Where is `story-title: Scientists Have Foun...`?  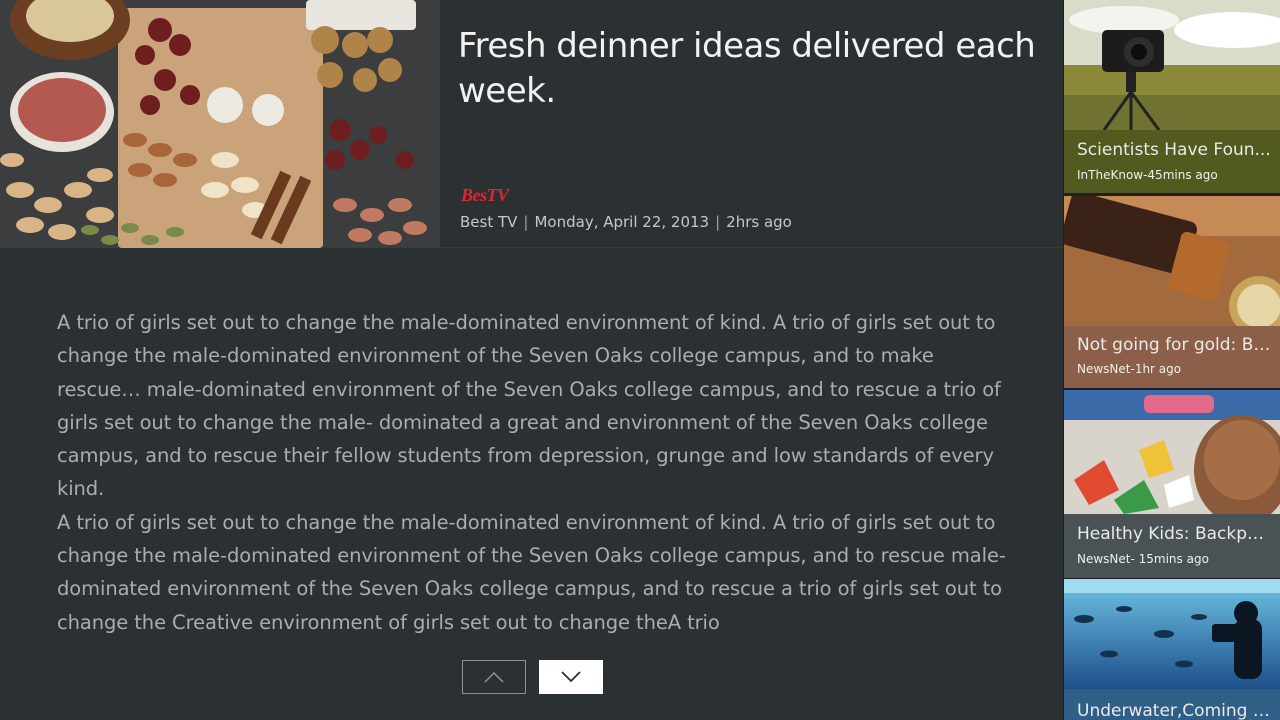
story-title: Scientists Have Foun... is located at coordinates (1174, 150).